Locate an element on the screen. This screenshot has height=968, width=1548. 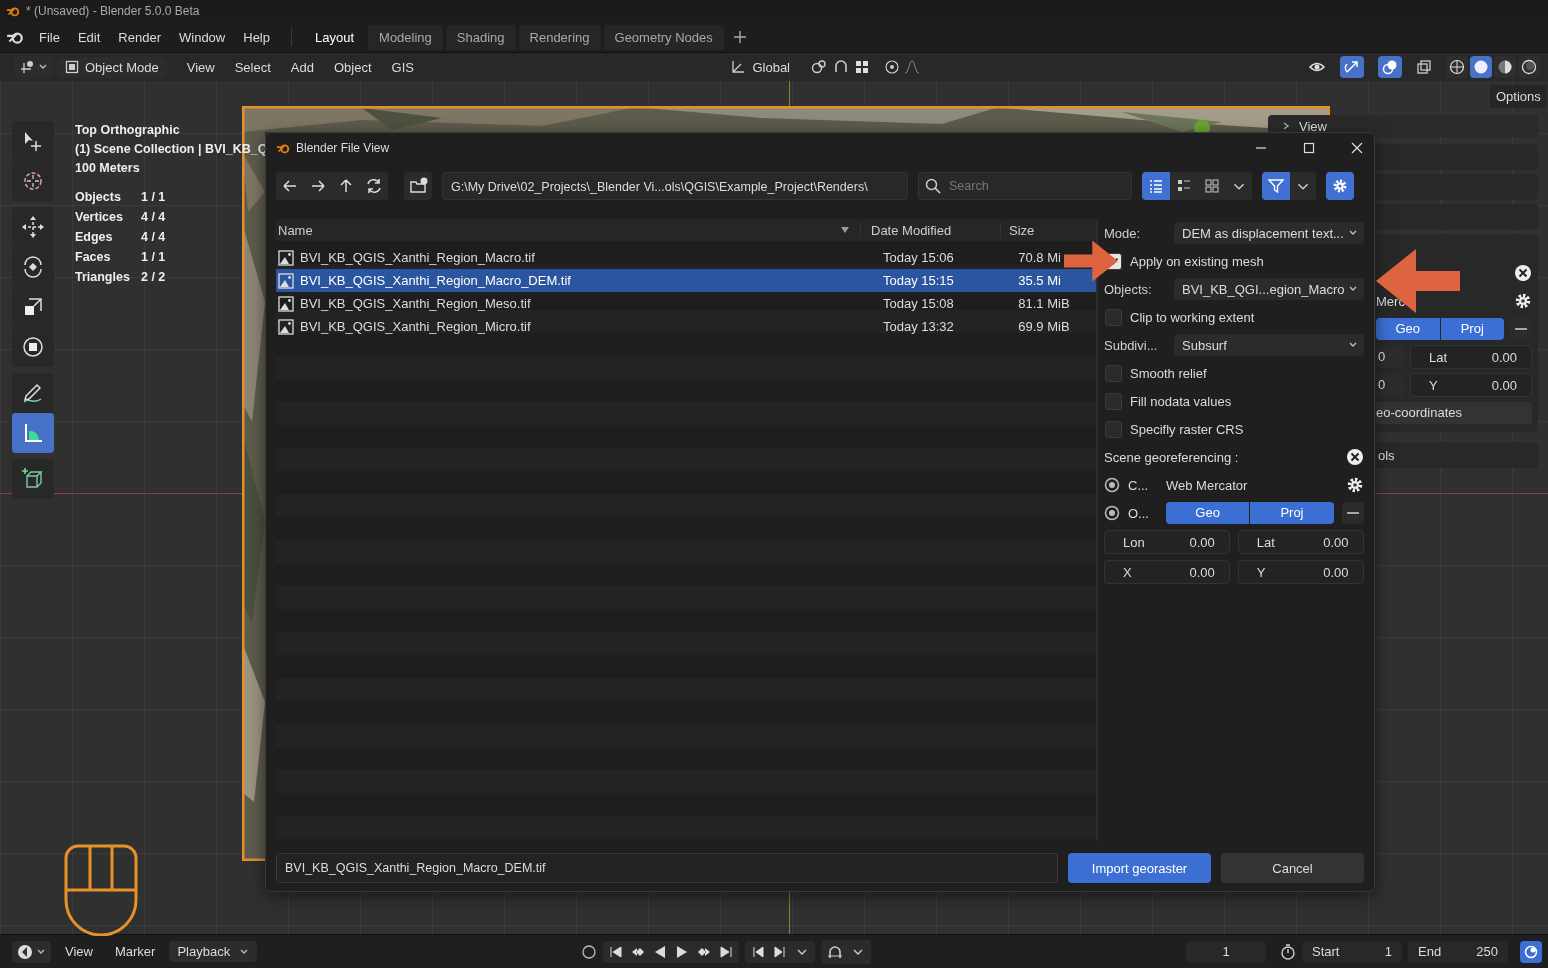
menu-item: Window is located at coordinates (202, 37).